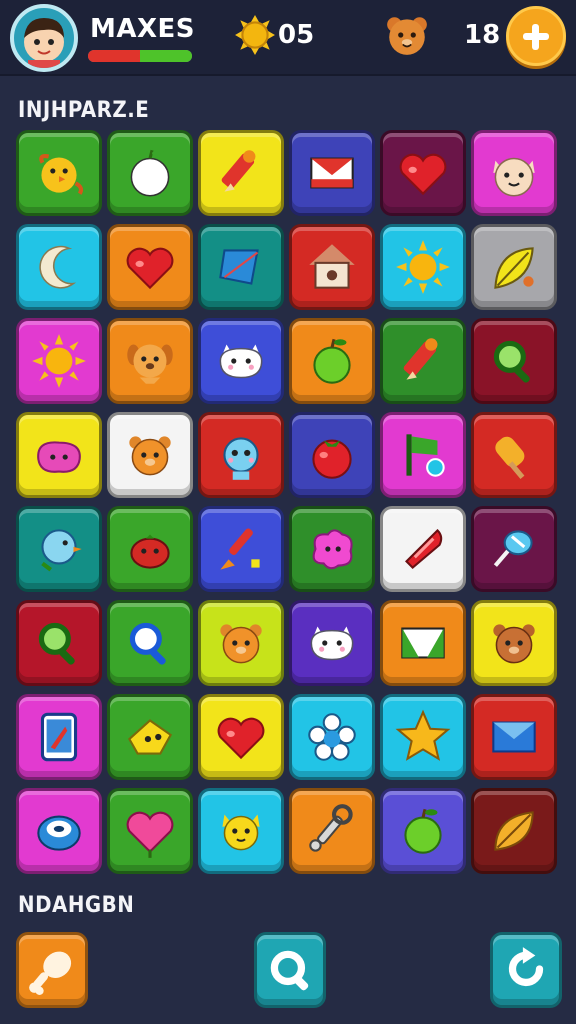  I want to click on drumstick-button, so click(52, 970).